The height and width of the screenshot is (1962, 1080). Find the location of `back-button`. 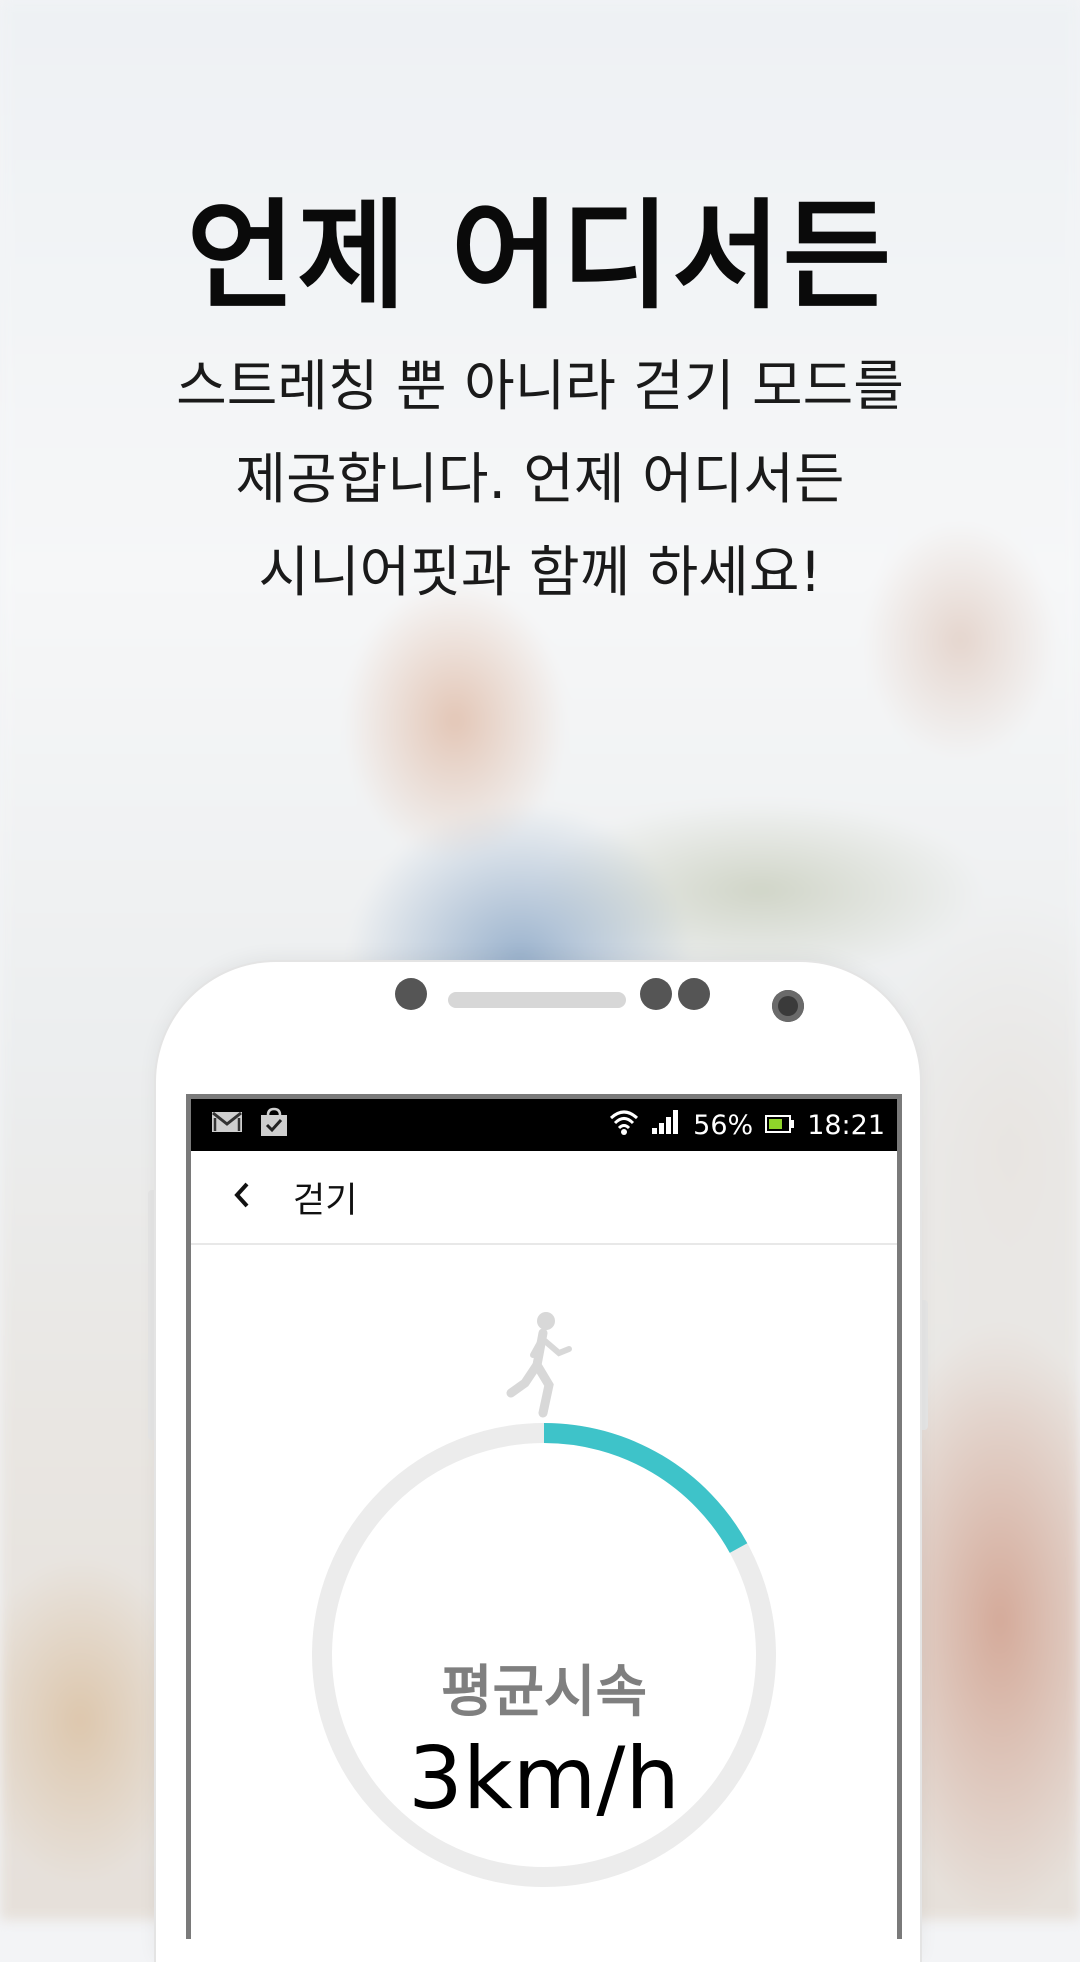

back-button is located at coordinates (242, 1197).